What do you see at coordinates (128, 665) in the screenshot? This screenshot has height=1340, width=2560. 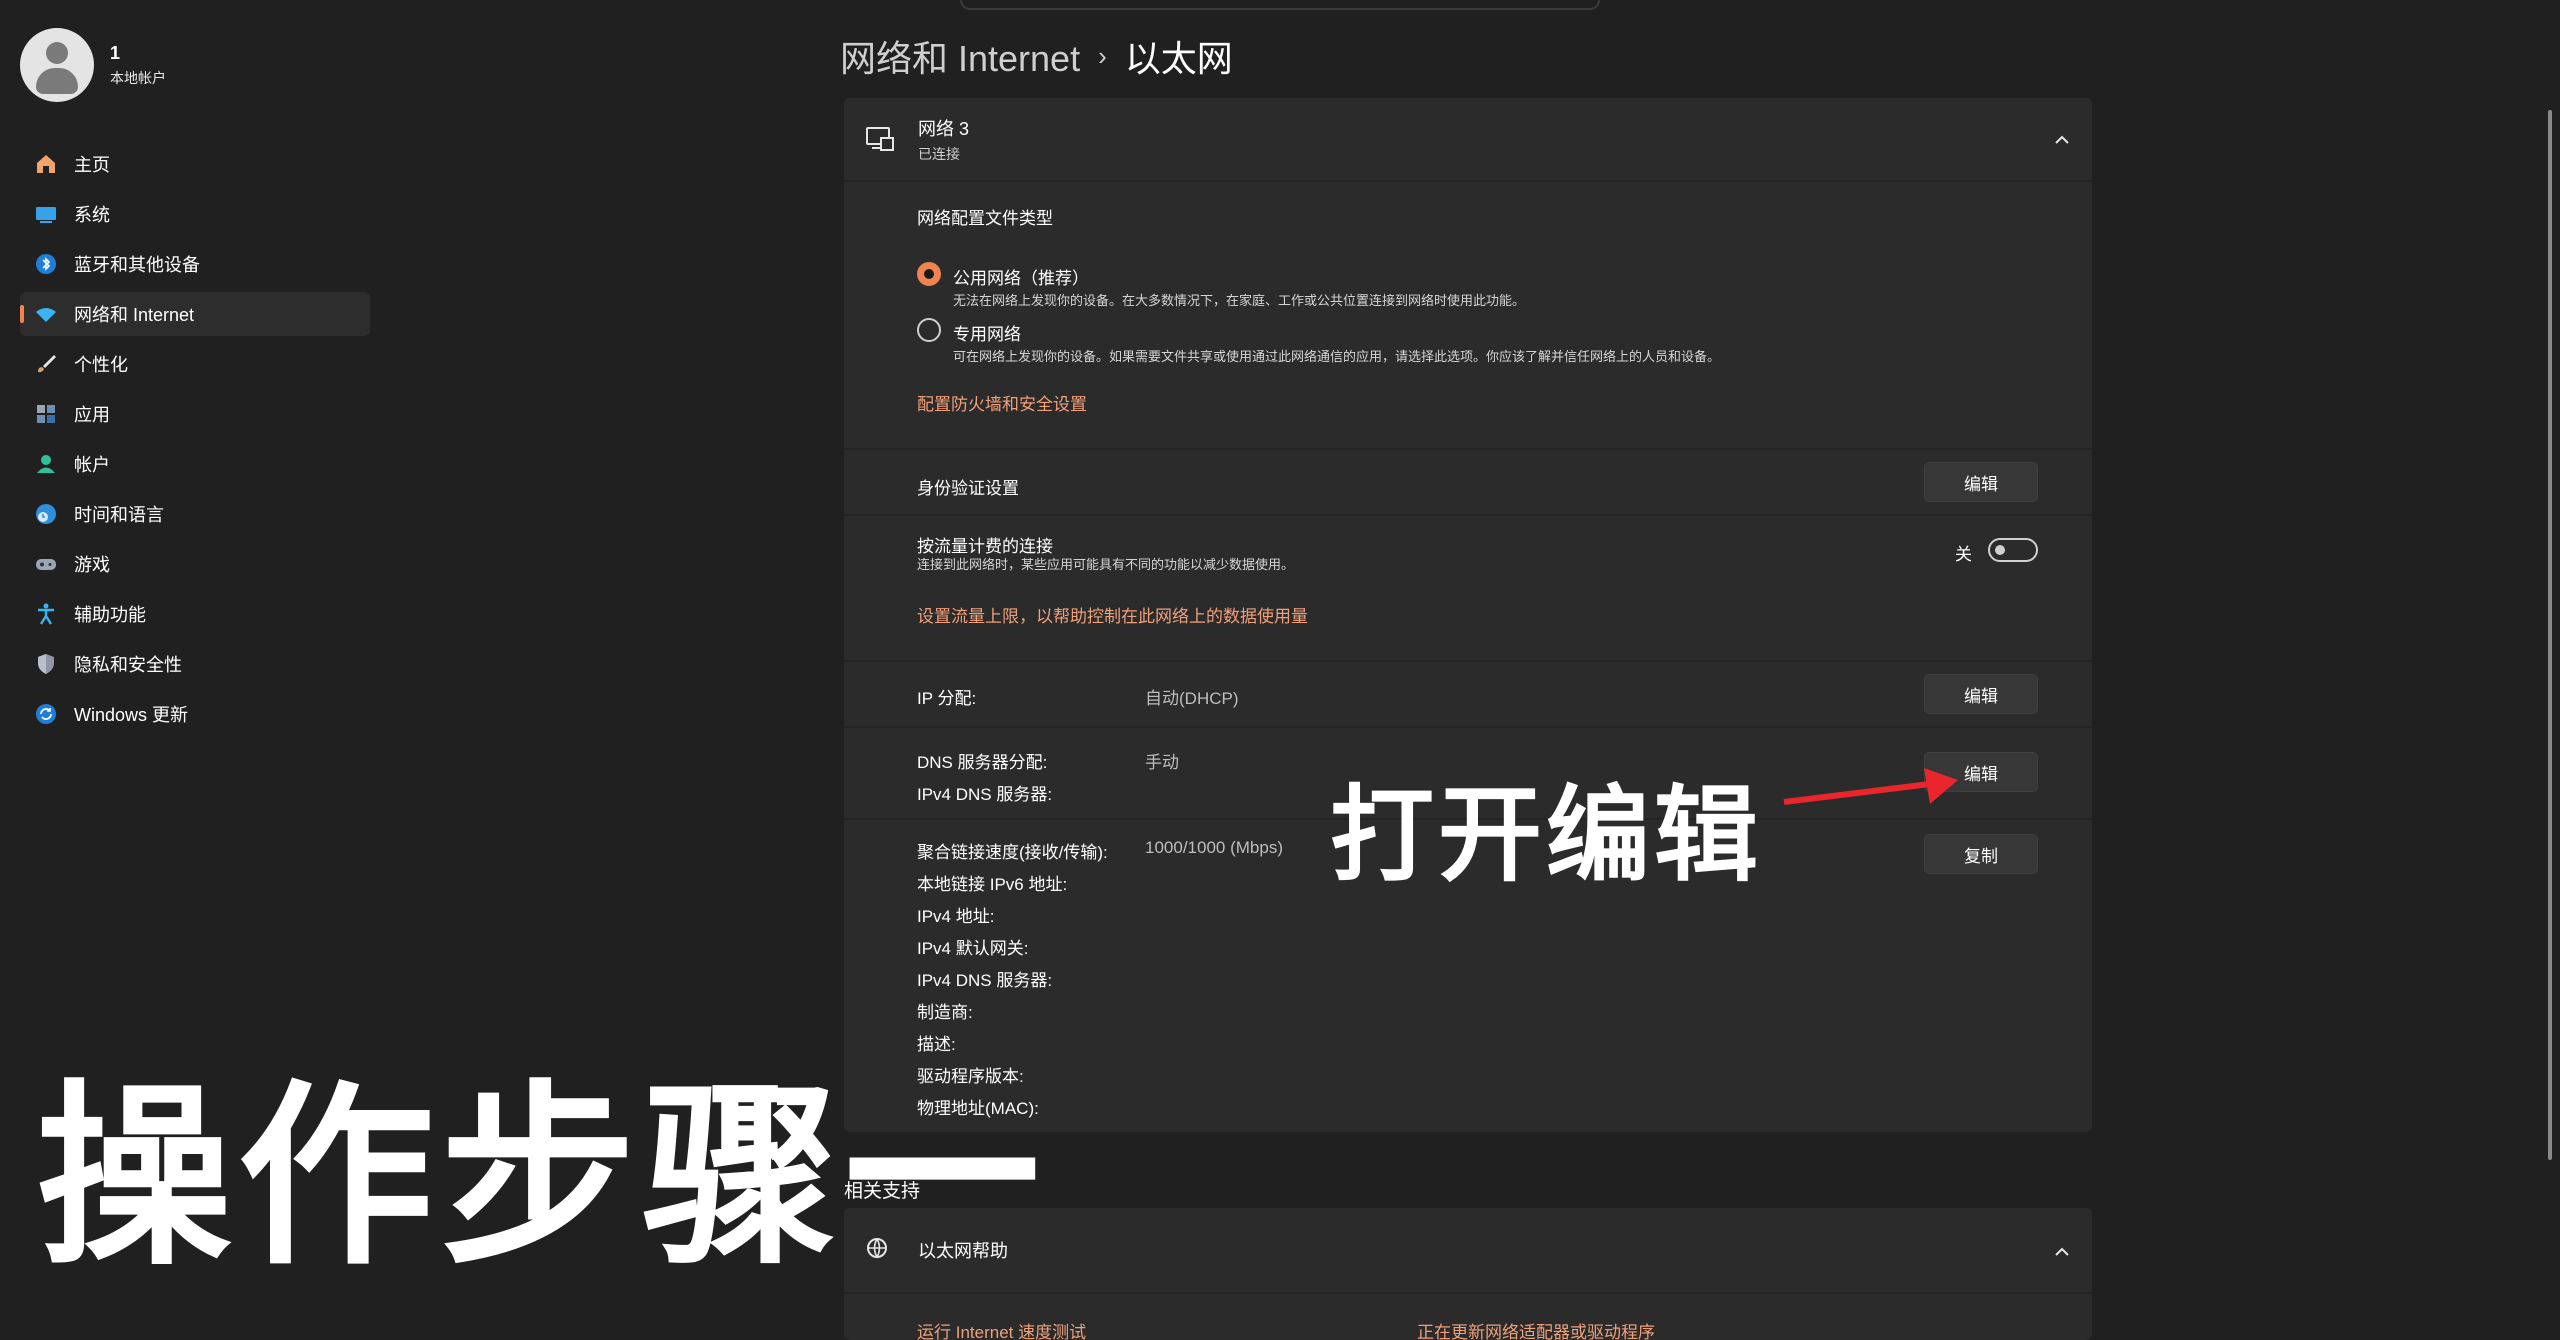 I see `sidebar-item-label: 隐私和安全性` at bounding box center [128, 665].